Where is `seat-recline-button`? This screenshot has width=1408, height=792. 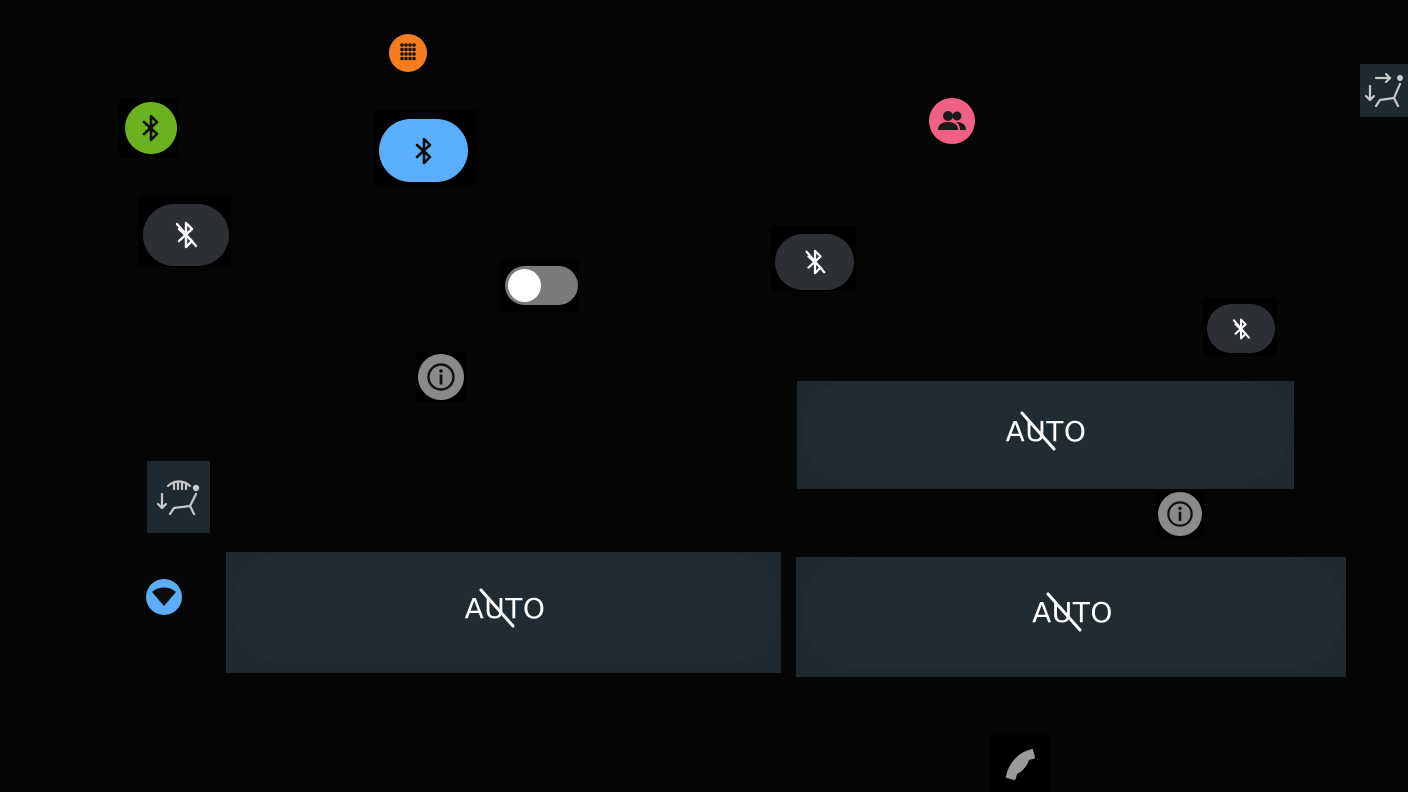
seat-recline-button is located at coordinates (1384, 90).